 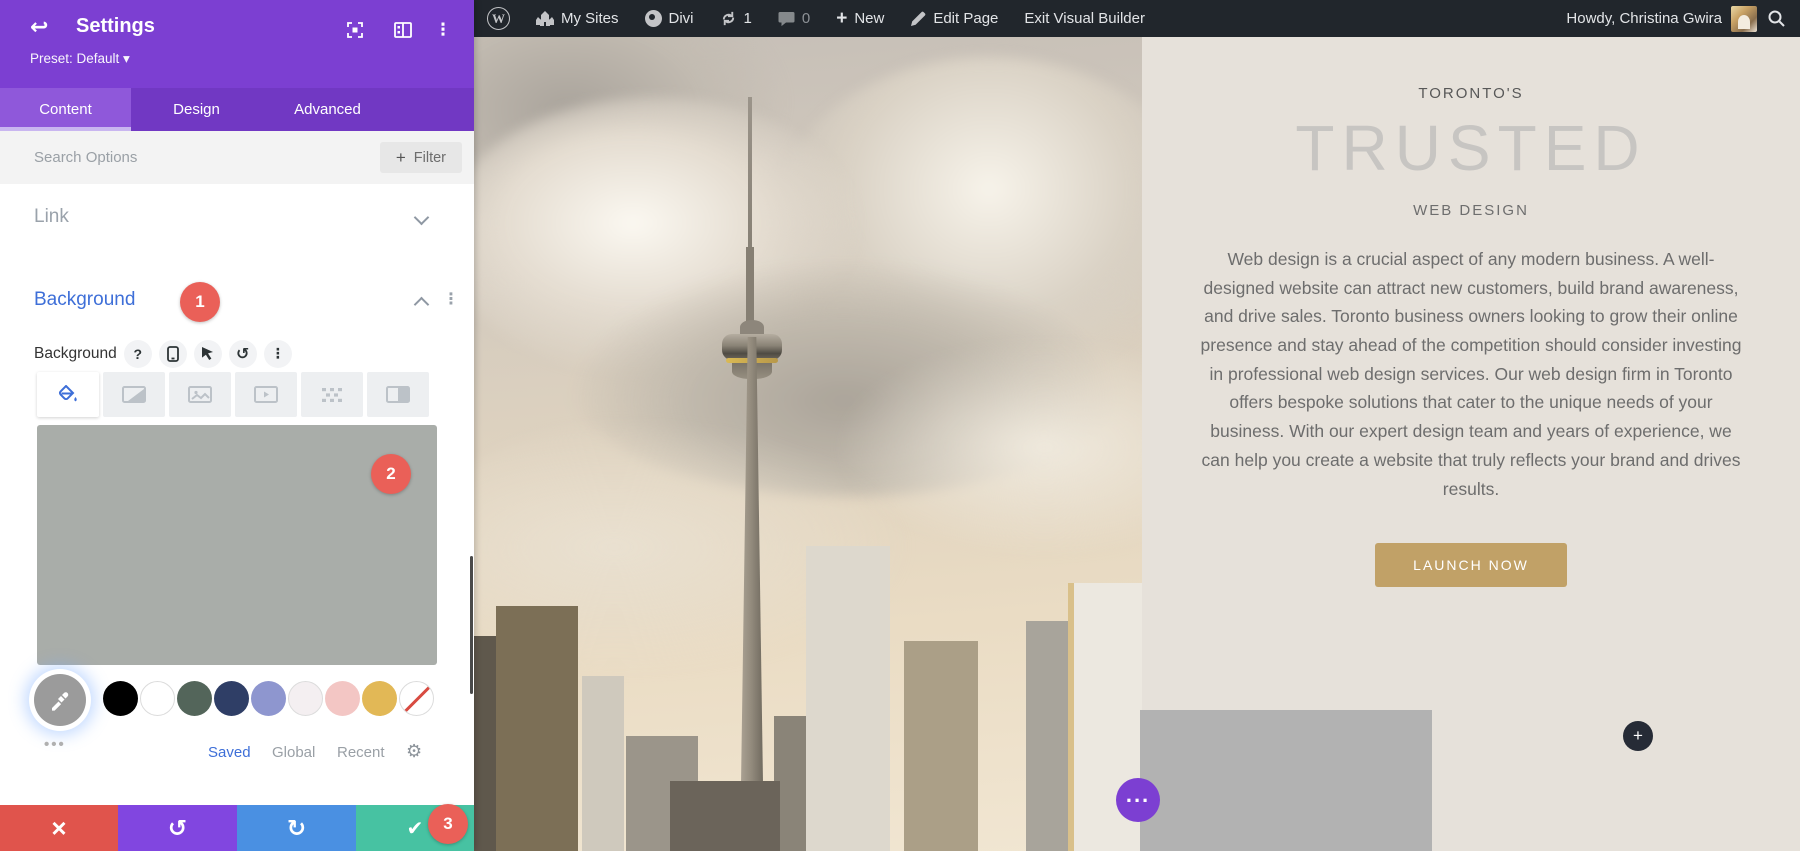 I want to click on settings-title: Settings, so click(x=115, y=26).